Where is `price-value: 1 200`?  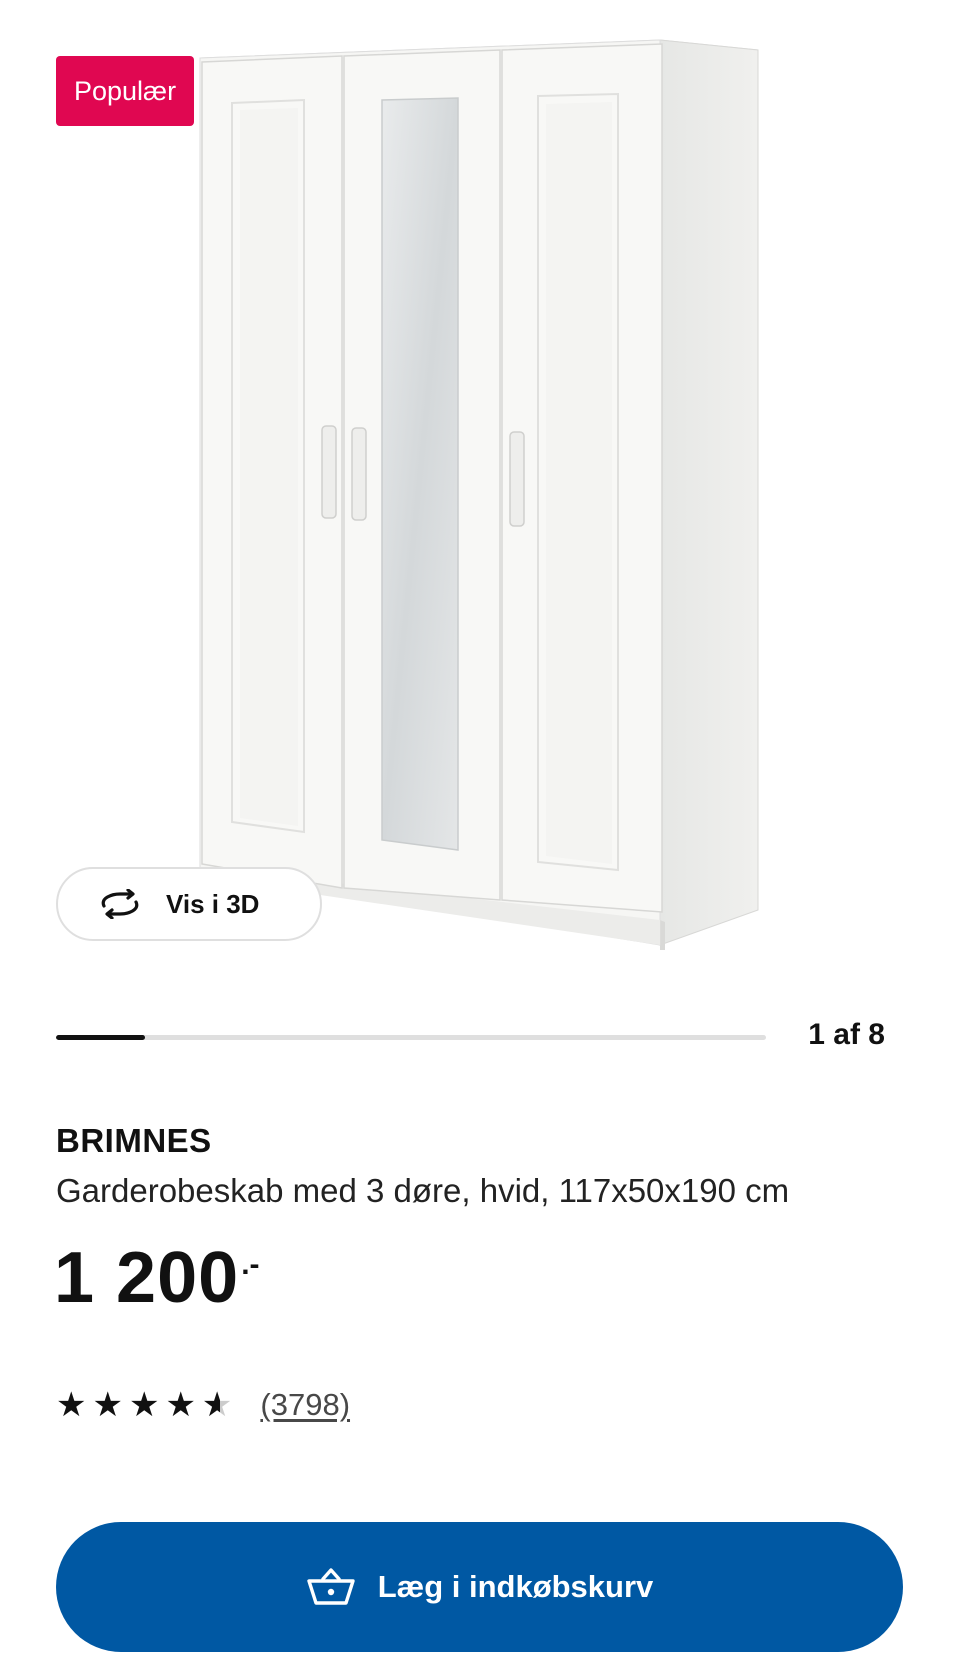
price-value: 1 200 is located at coordinates (147, 1278).